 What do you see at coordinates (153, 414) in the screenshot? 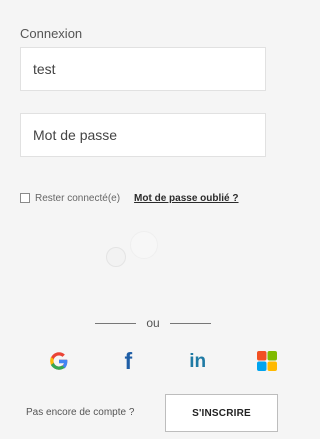
I see `signup-section: Pas encore de compte ? S'INSCRIRE` at bounding box center [153, 414].